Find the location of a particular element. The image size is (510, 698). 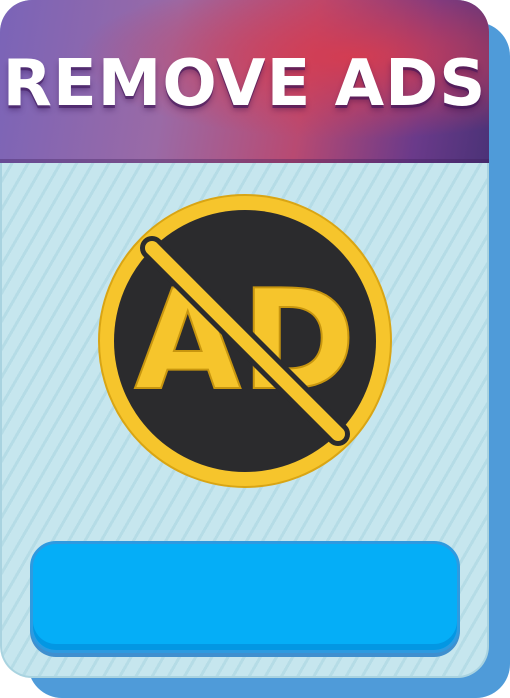

remove-ads-button is located at coordinates (245, 597).